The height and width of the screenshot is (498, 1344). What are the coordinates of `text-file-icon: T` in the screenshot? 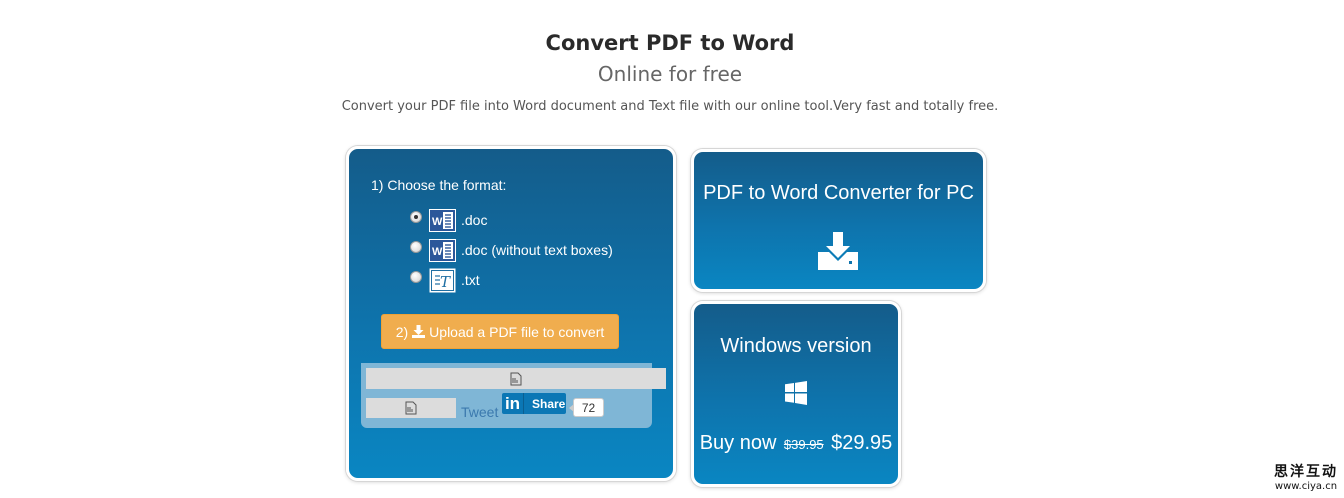 It's located at (442, 280).